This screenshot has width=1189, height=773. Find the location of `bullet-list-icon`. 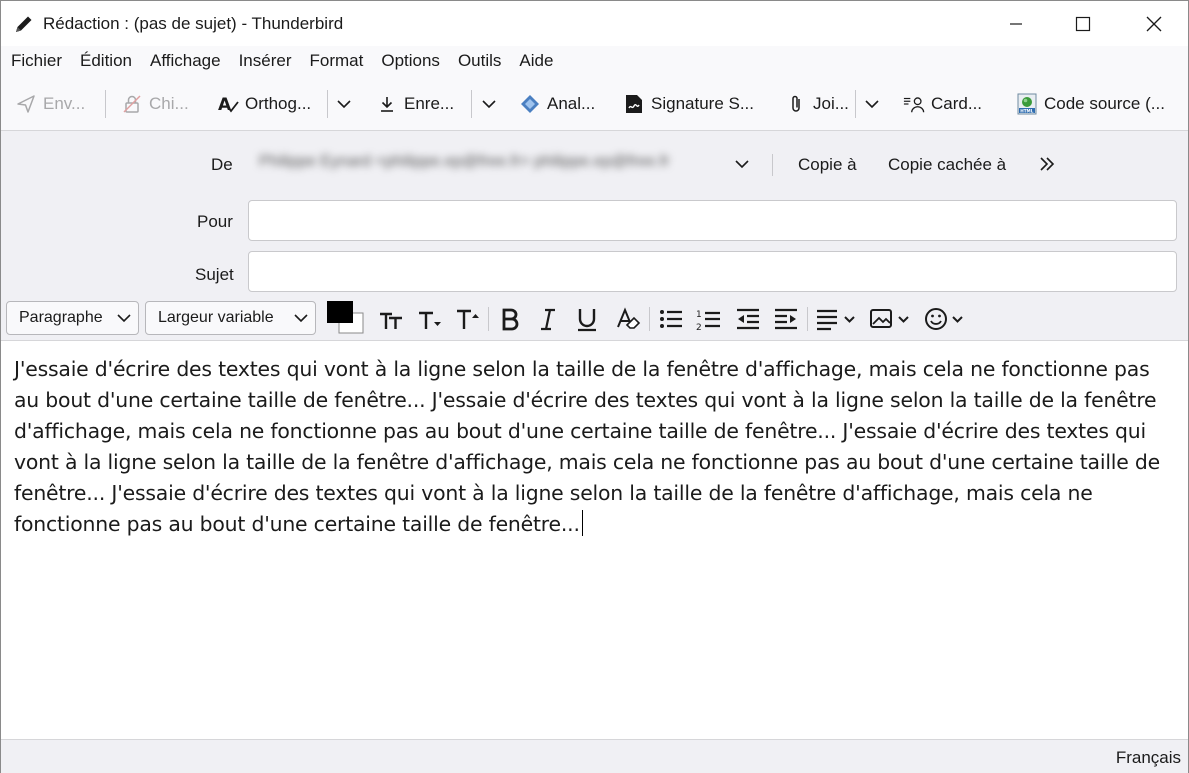

bullet-list-icon is located at coordinates (671, 319).